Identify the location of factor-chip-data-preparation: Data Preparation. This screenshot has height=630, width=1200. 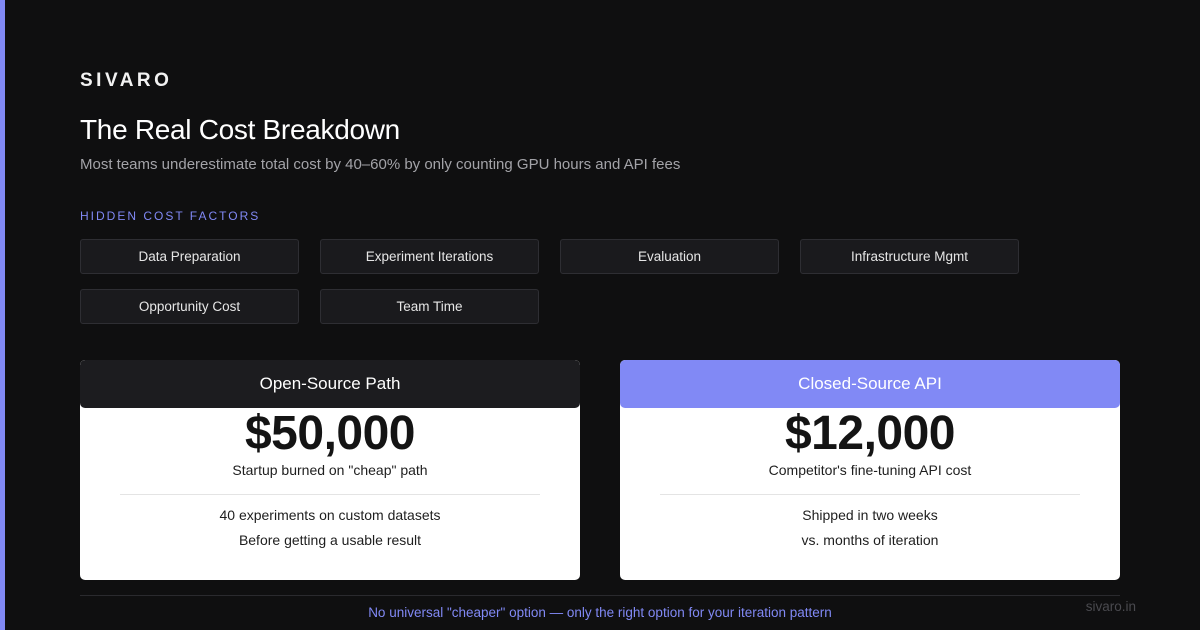
(189, 256).